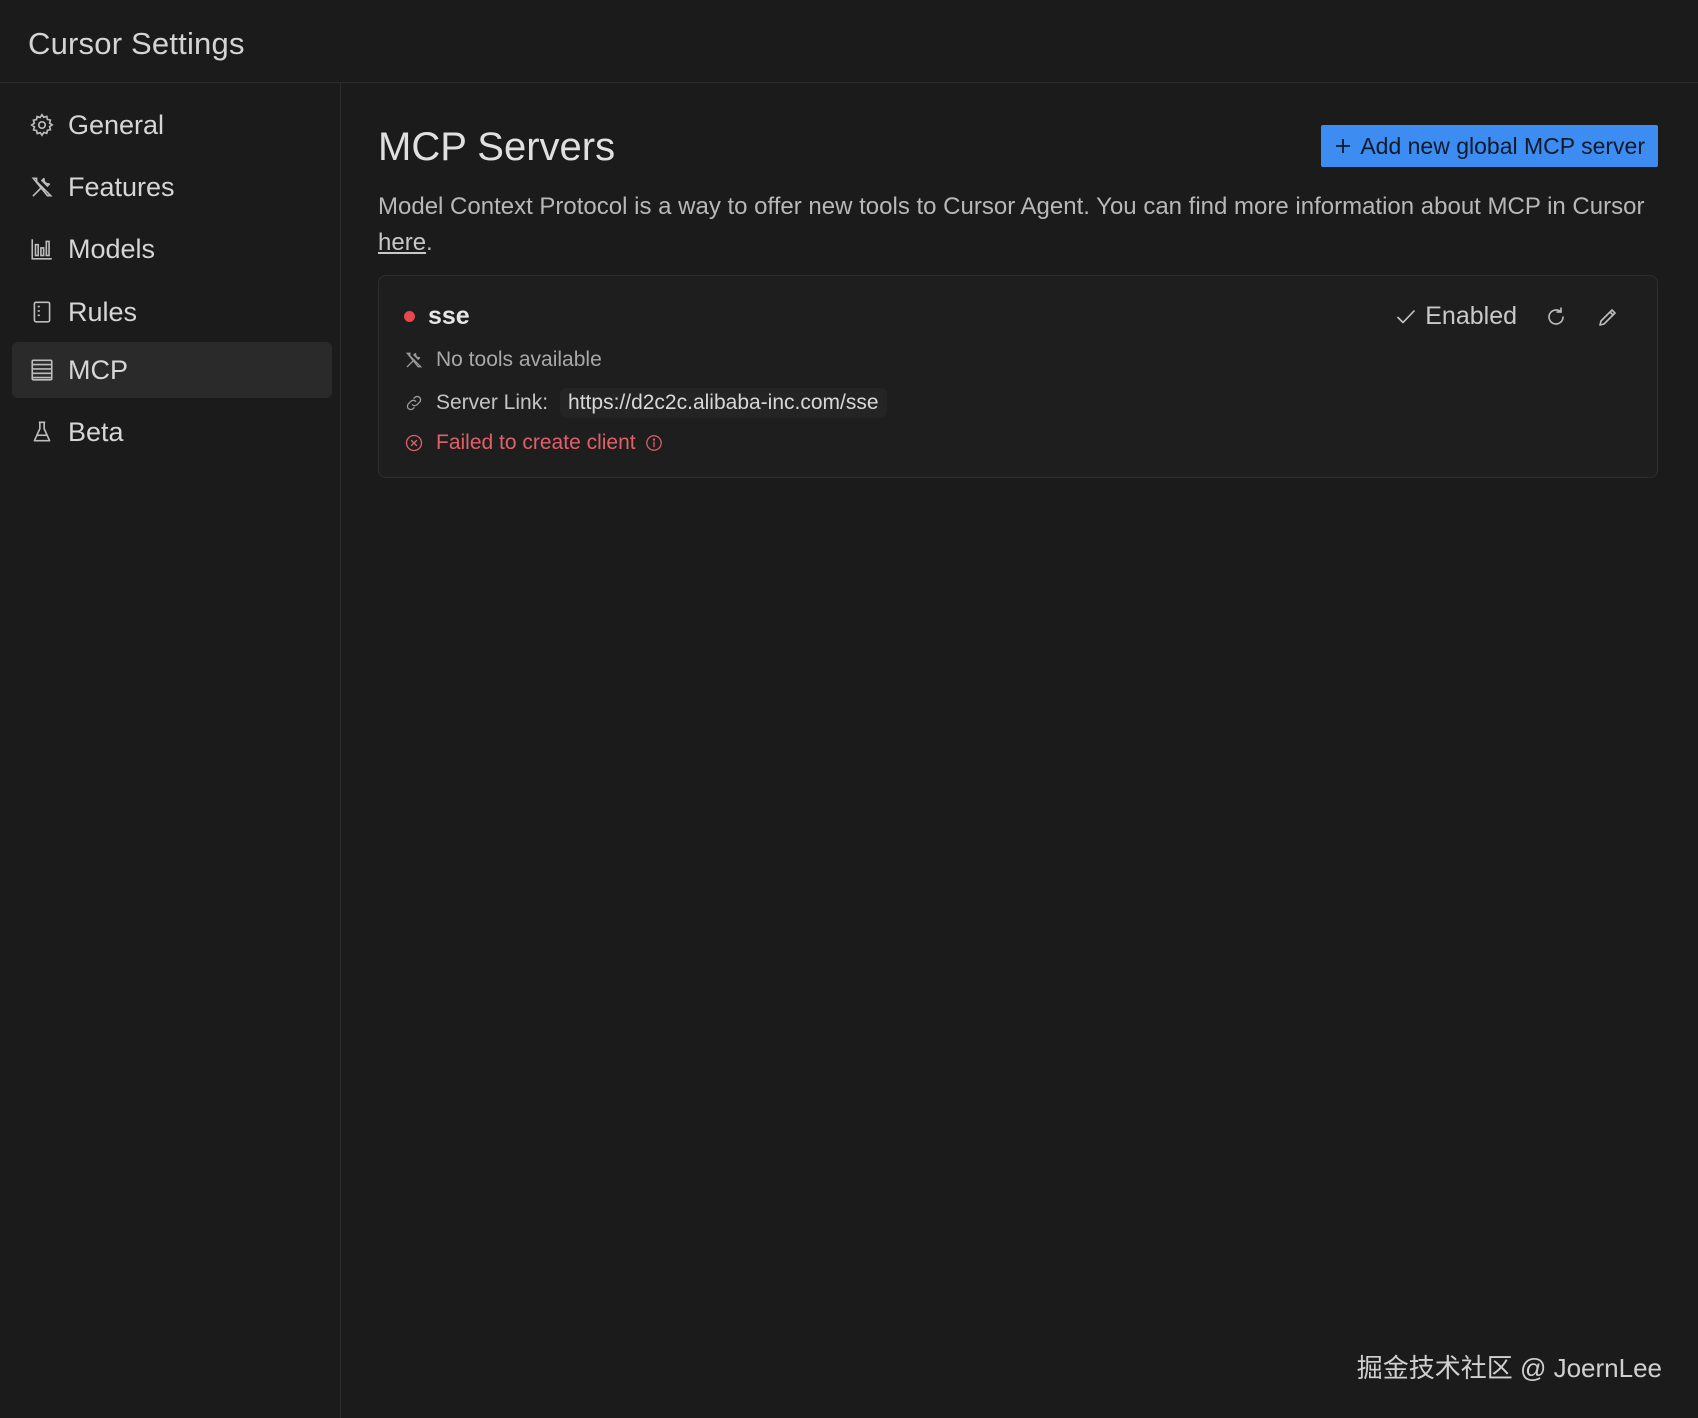  What do you see at coordinates (42, 312) in the screenshot?
I see `book-icon` at bounding box center [42, 312].